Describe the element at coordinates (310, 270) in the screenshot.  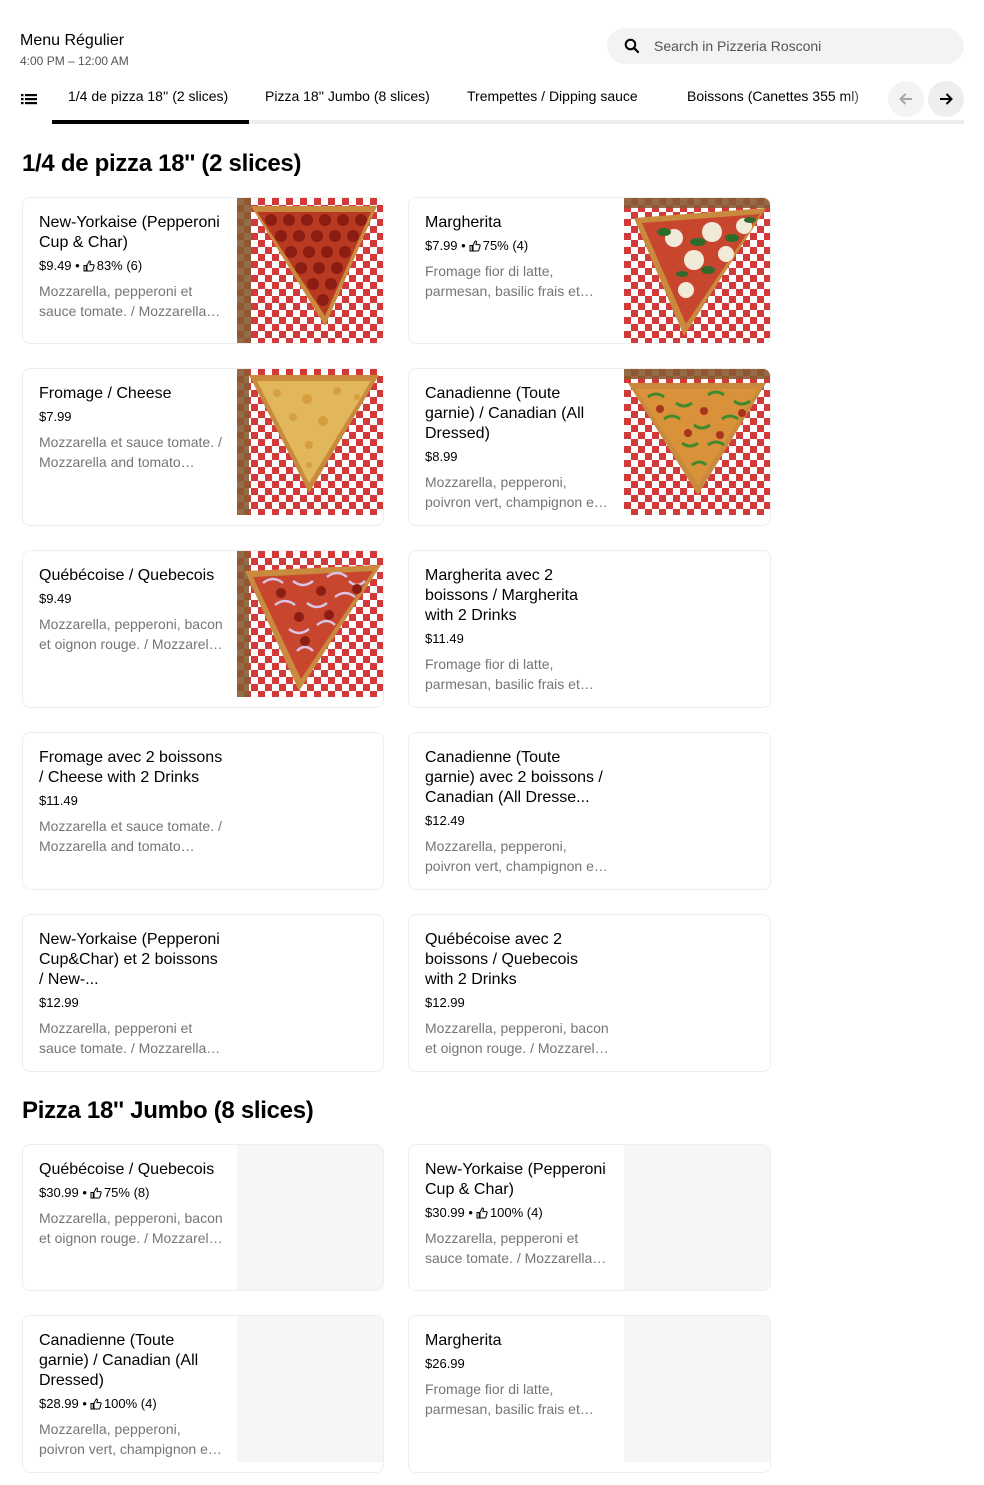
I see `pepperoni-slice-photo` at that location.